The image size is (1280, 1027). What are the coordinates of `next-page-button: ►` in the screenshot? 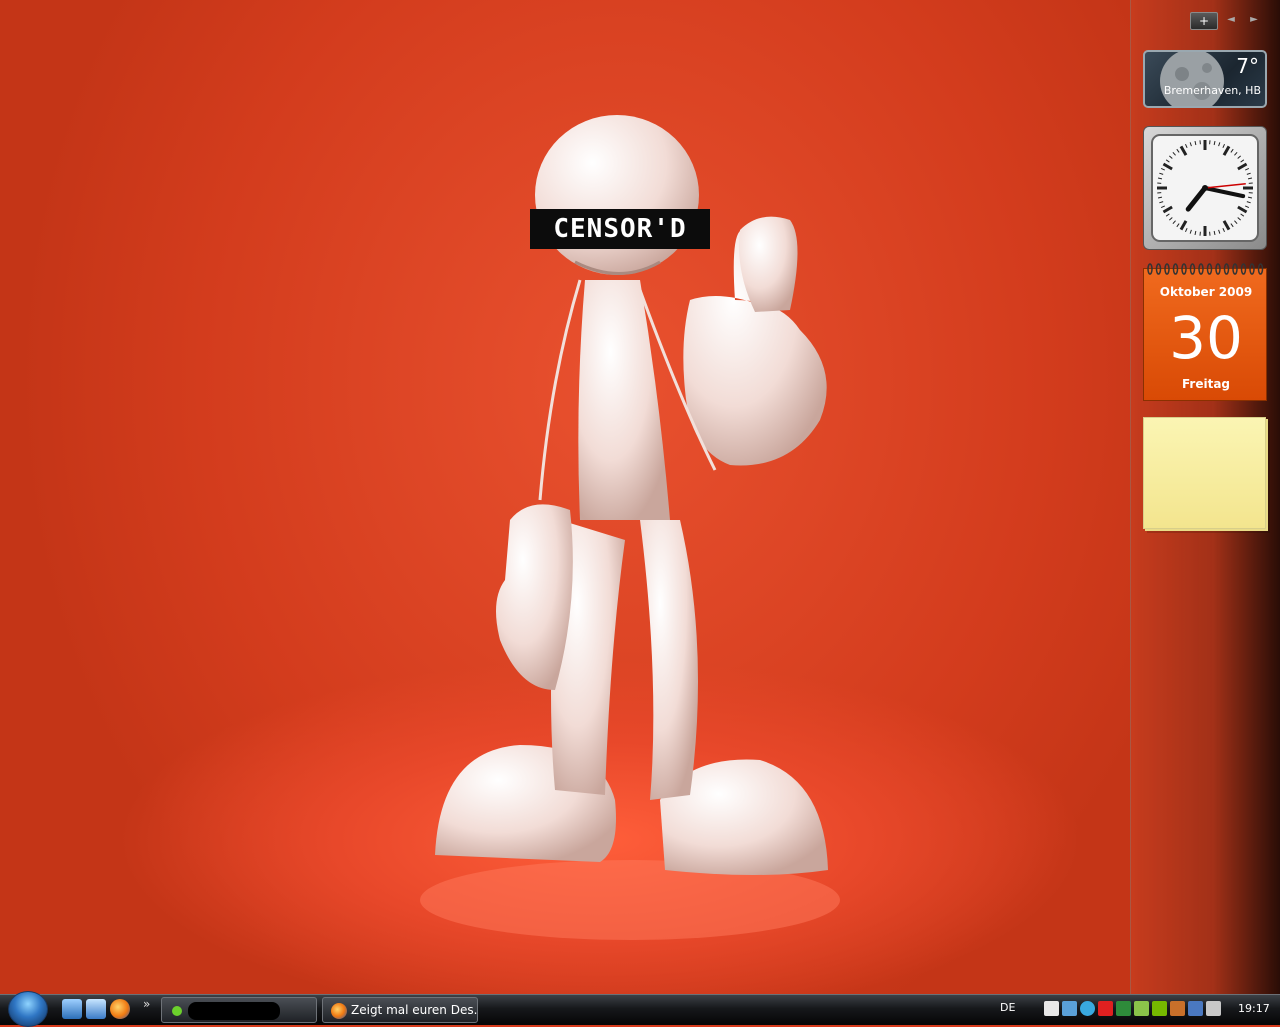 It's located at (1254, 20).